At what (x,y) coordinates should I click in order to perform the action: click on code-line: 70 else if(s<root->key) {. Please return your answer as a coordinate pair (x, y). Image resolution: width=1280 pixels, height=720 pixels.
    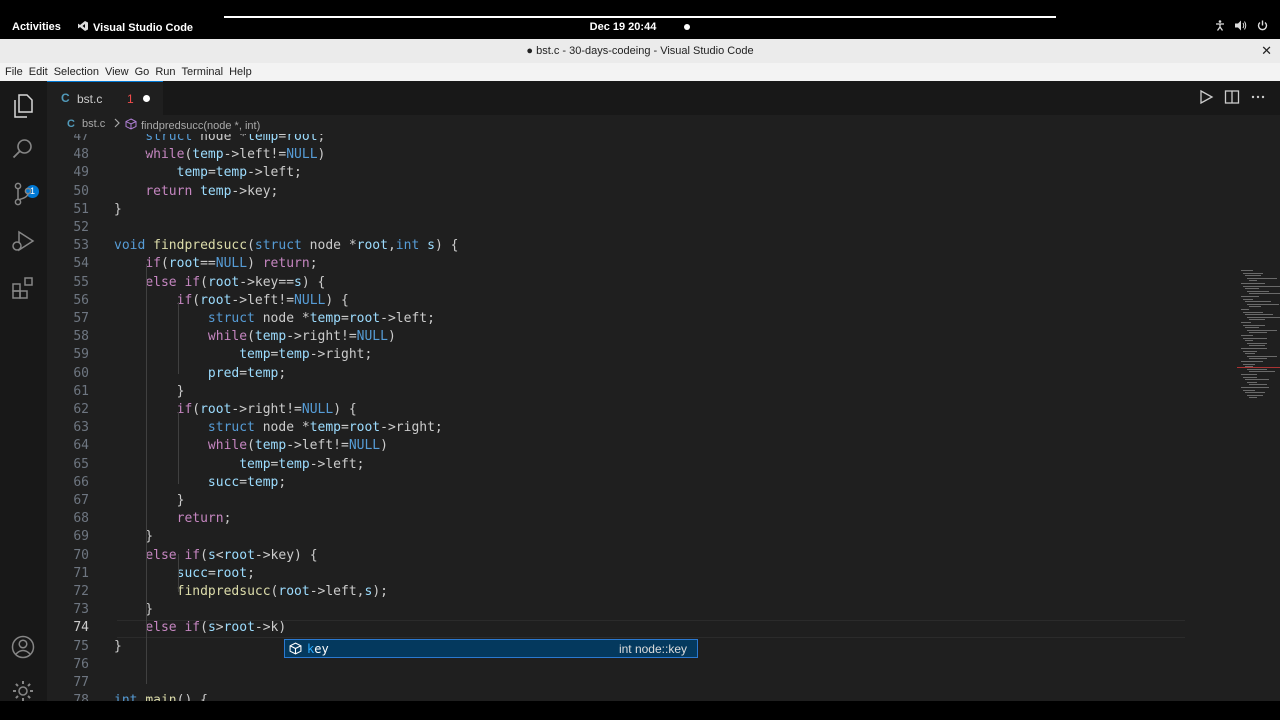
    Looking at the image, I should click on (617, 556).